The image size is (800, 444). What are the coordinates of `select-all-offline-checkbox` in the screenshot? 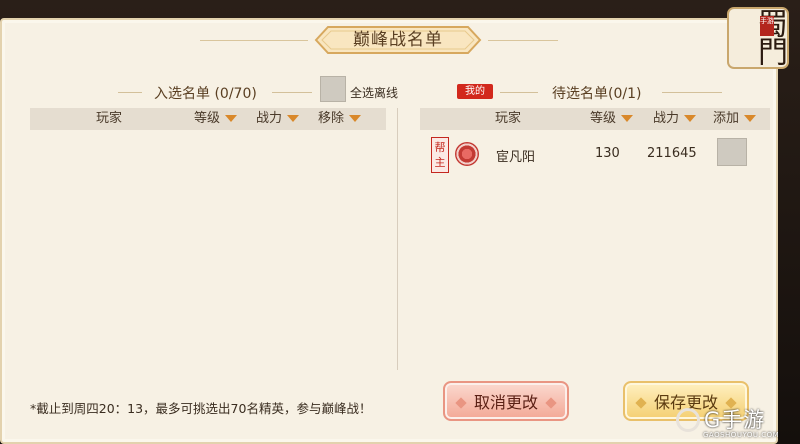 It's located at (333, 89).